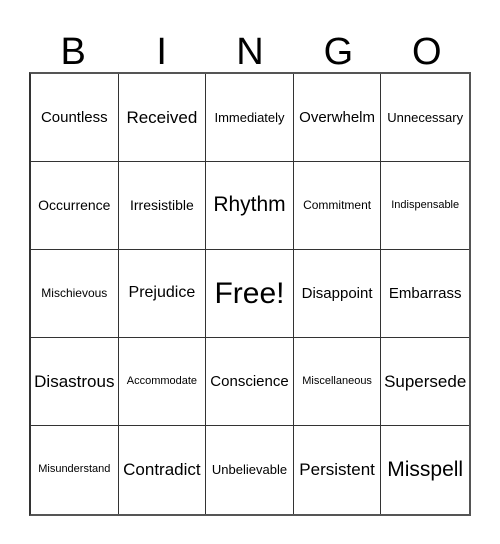  I want to click on bingo-cell-label: Conscience, so click(249, 381).